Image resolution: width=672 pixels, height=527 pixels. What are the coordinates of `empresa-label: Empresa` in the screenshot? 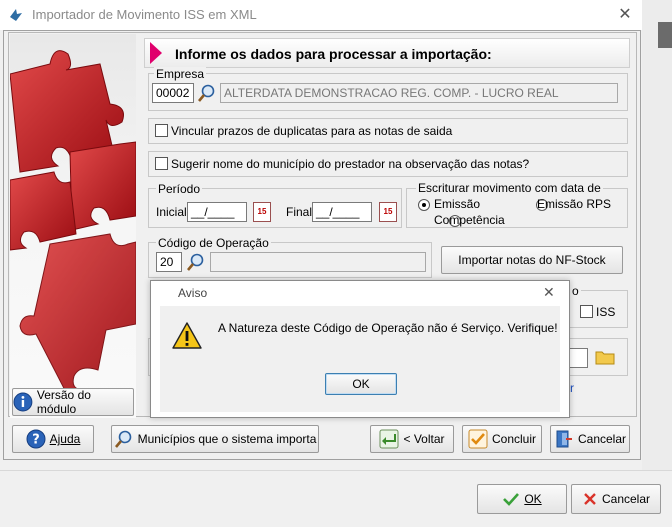 It's located at (180, 74).